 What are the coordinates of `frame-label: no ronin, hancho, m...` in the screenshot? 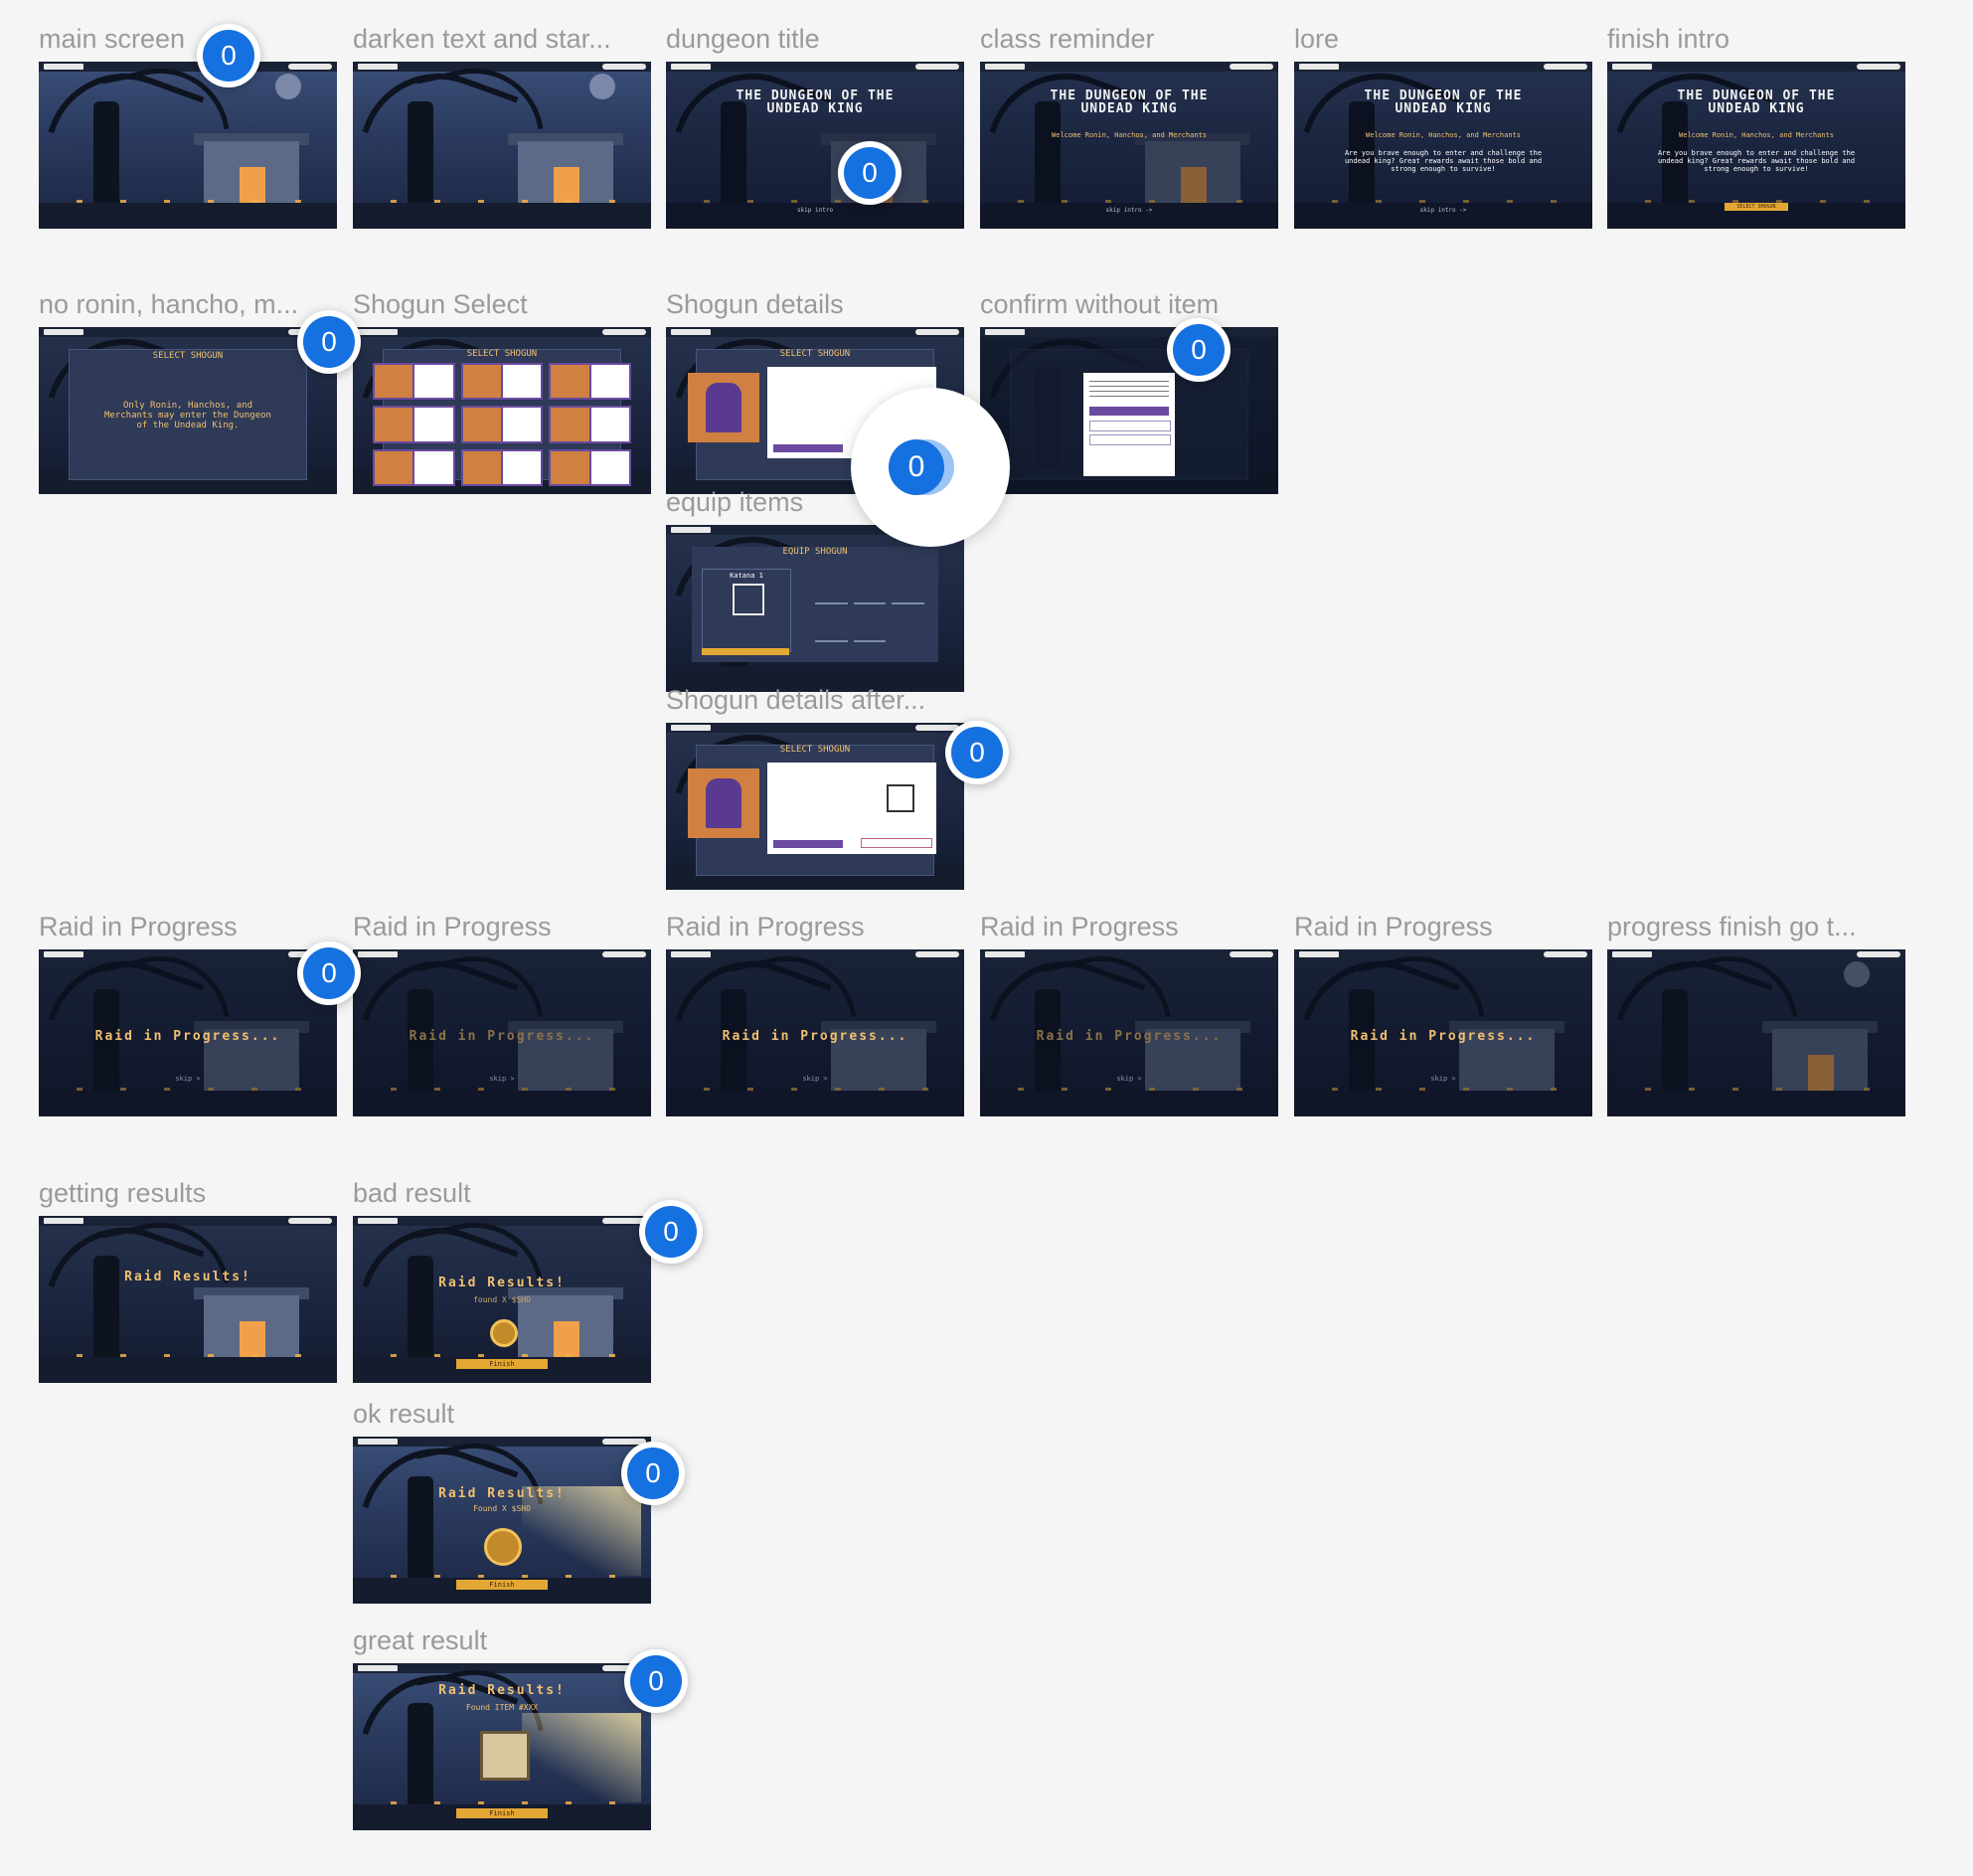 It's located at (188, 304).